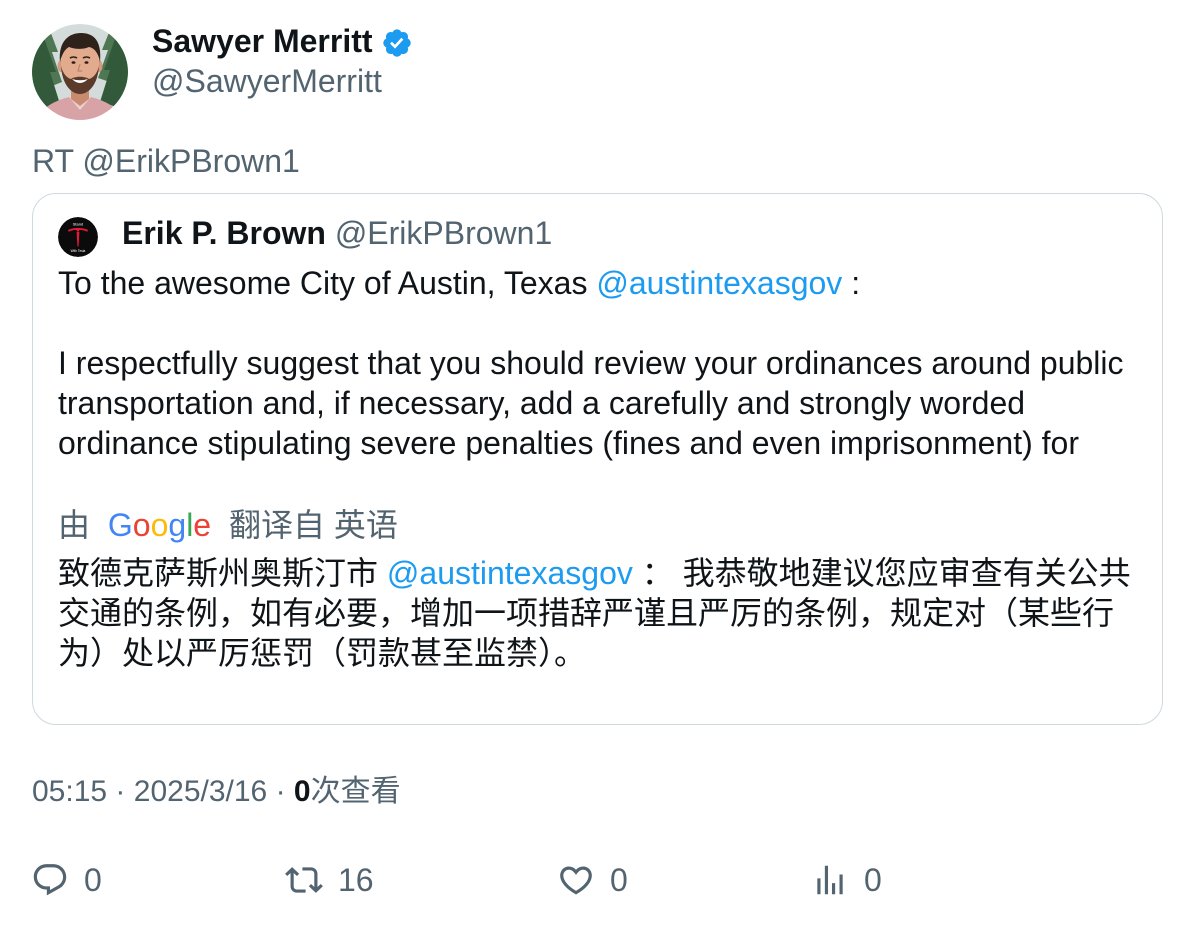 This screenshot has width=1196, height=926. I want to click on retweet-label: RT @ErikPBrown1, so click(166, 161).